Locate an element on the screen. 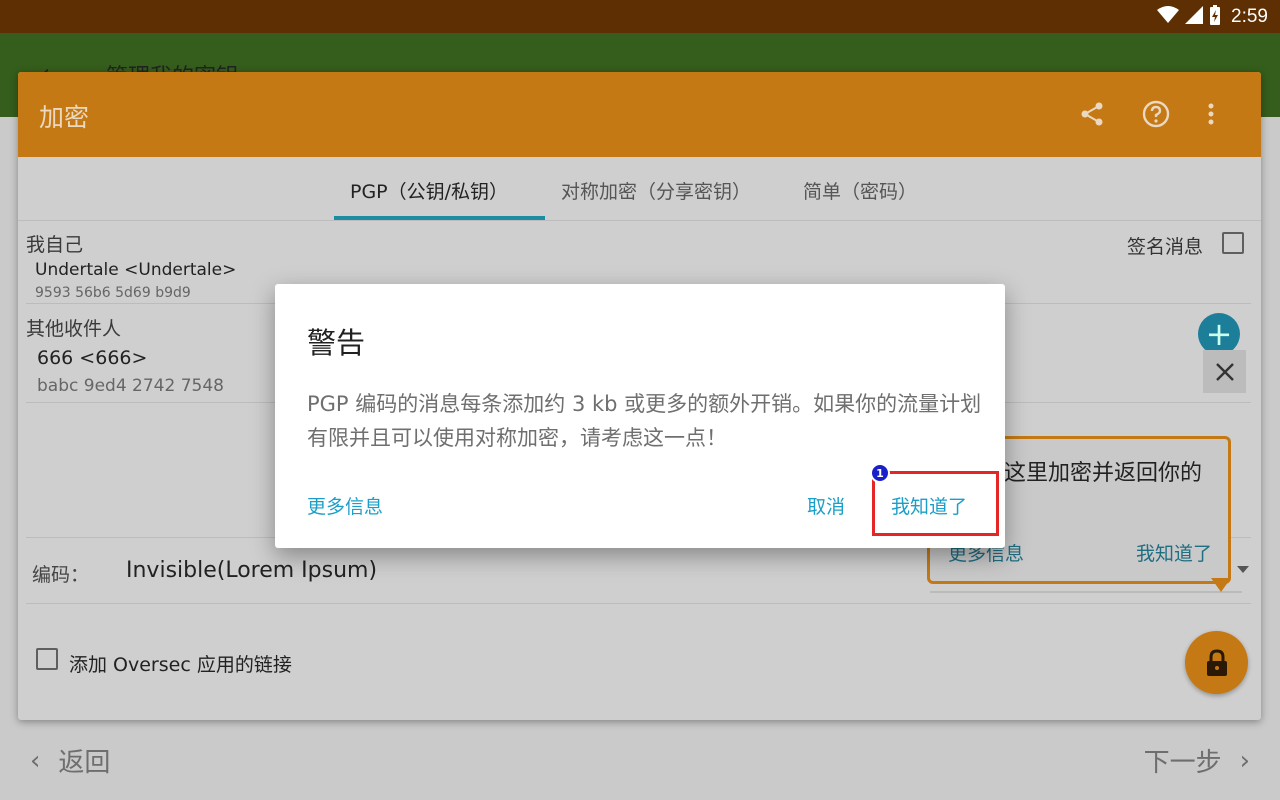 The height and width of the screenshot is (800, 1280). self-key-fingerprint: 9593 56b6 5d69 b9d9 is located at coordinates (113, 293).